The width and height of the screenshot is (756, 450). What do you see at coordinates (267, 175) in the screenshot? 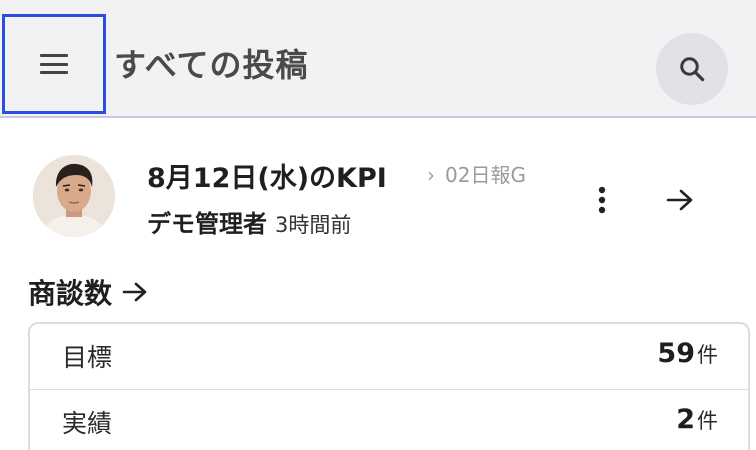
I see `post-title: 8月12日(水)のKPI` at bounding box center [267, 175].